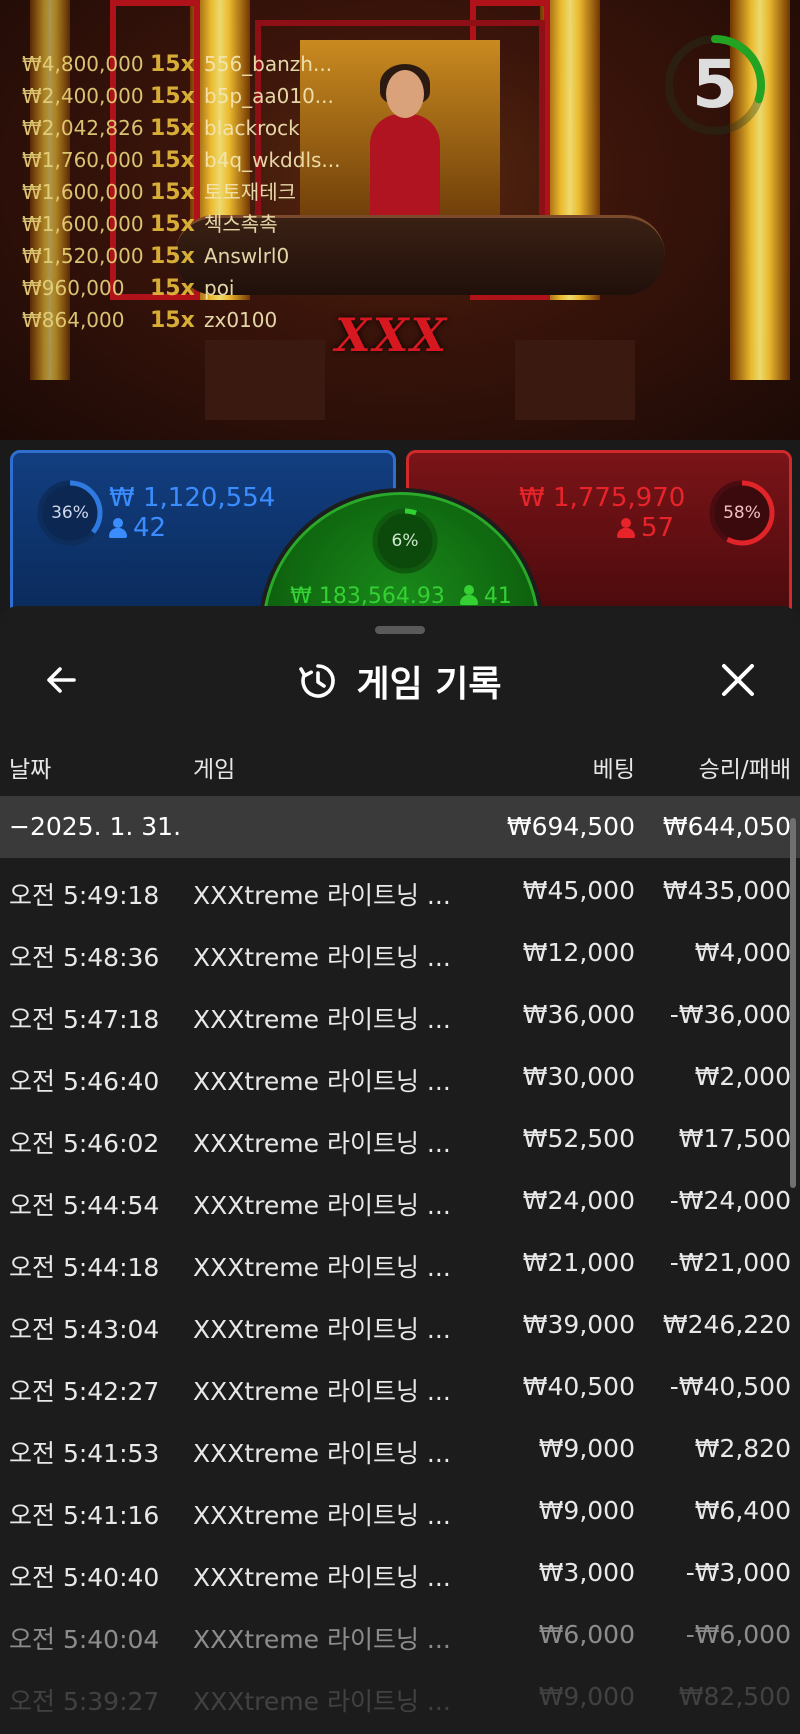  Describe the element at coordinates (84, 1267) in the screenshot. I see `row-time: 오전 5:44:18` at that location.